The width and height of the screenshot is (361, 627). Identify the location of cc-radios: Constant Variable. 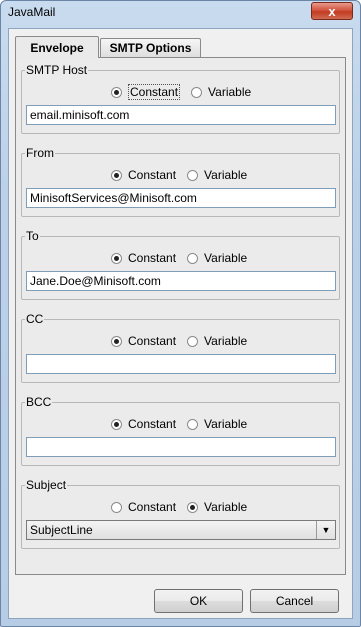
(184, 341).